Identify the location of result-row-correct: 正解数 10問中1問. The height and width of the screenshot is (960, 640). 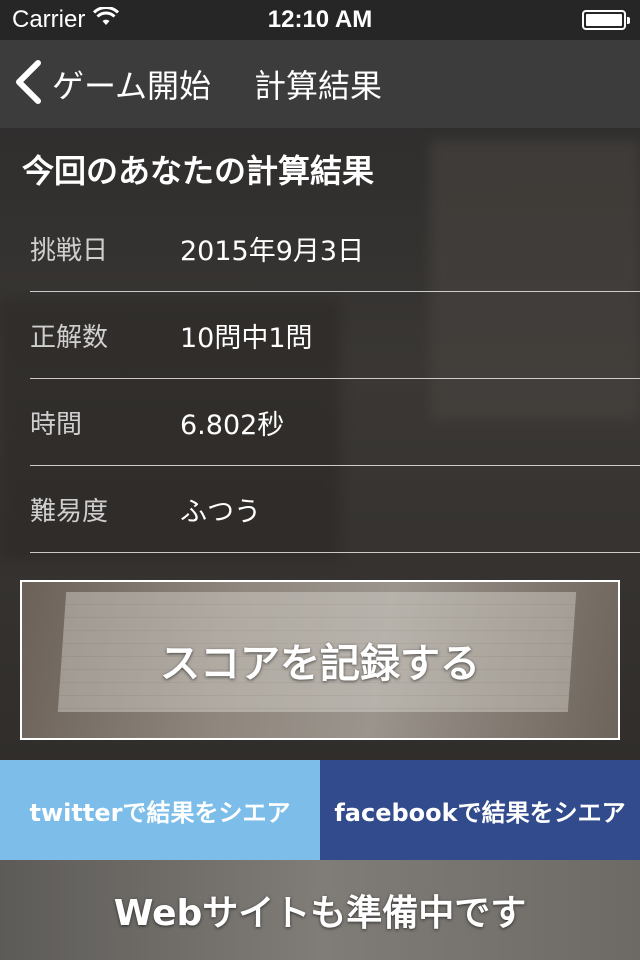
(335, 335).